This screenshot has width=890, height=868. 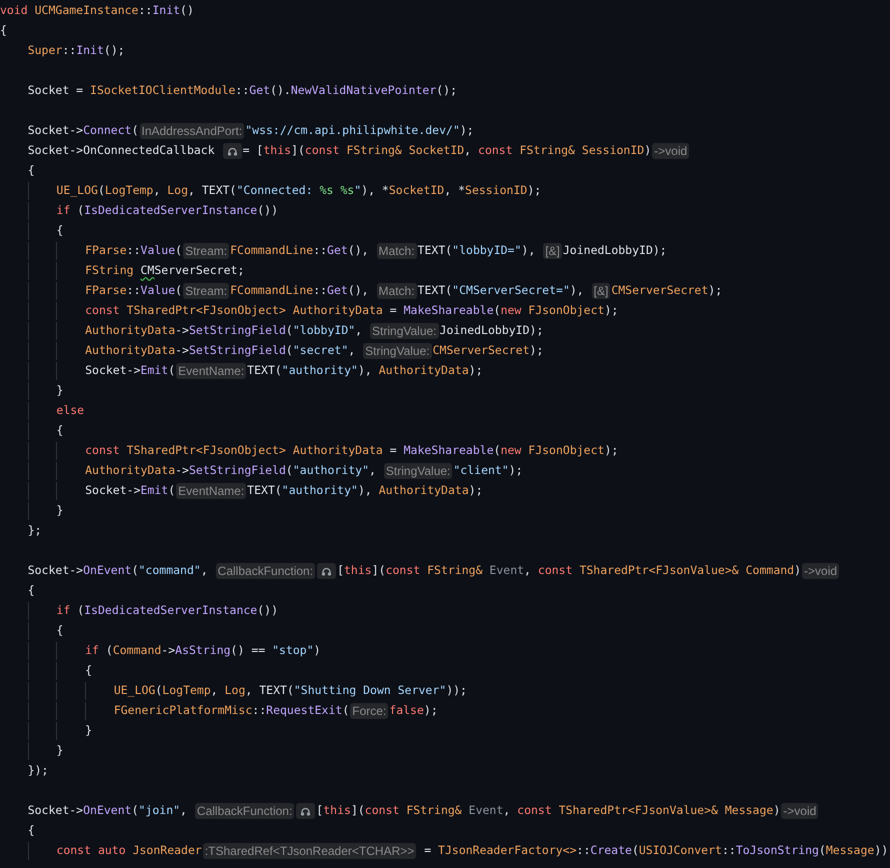 What do you see at coordinates (656, 851) in the screenshot?
I see `code-text: = TJsonReaderFactory<>::Create(USIOJConvert::ToJsonString(Message));` at bounding box center [656, 851].